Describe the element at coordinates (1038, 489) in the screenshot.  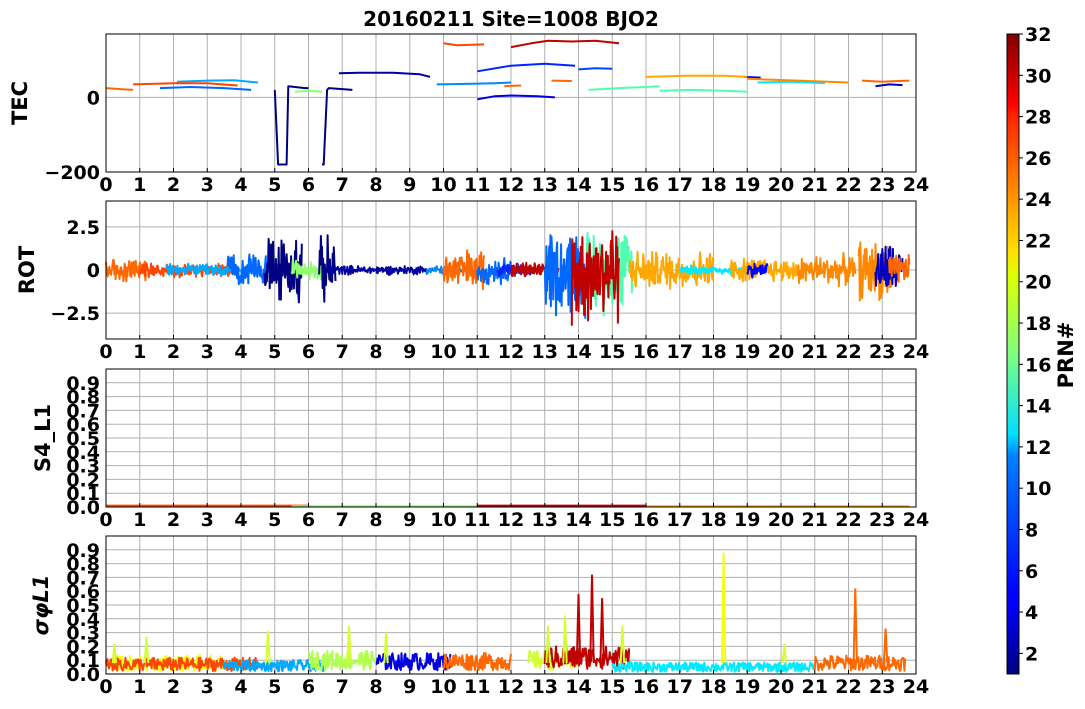
I see `colorbar-tick-label: 10` at that location.